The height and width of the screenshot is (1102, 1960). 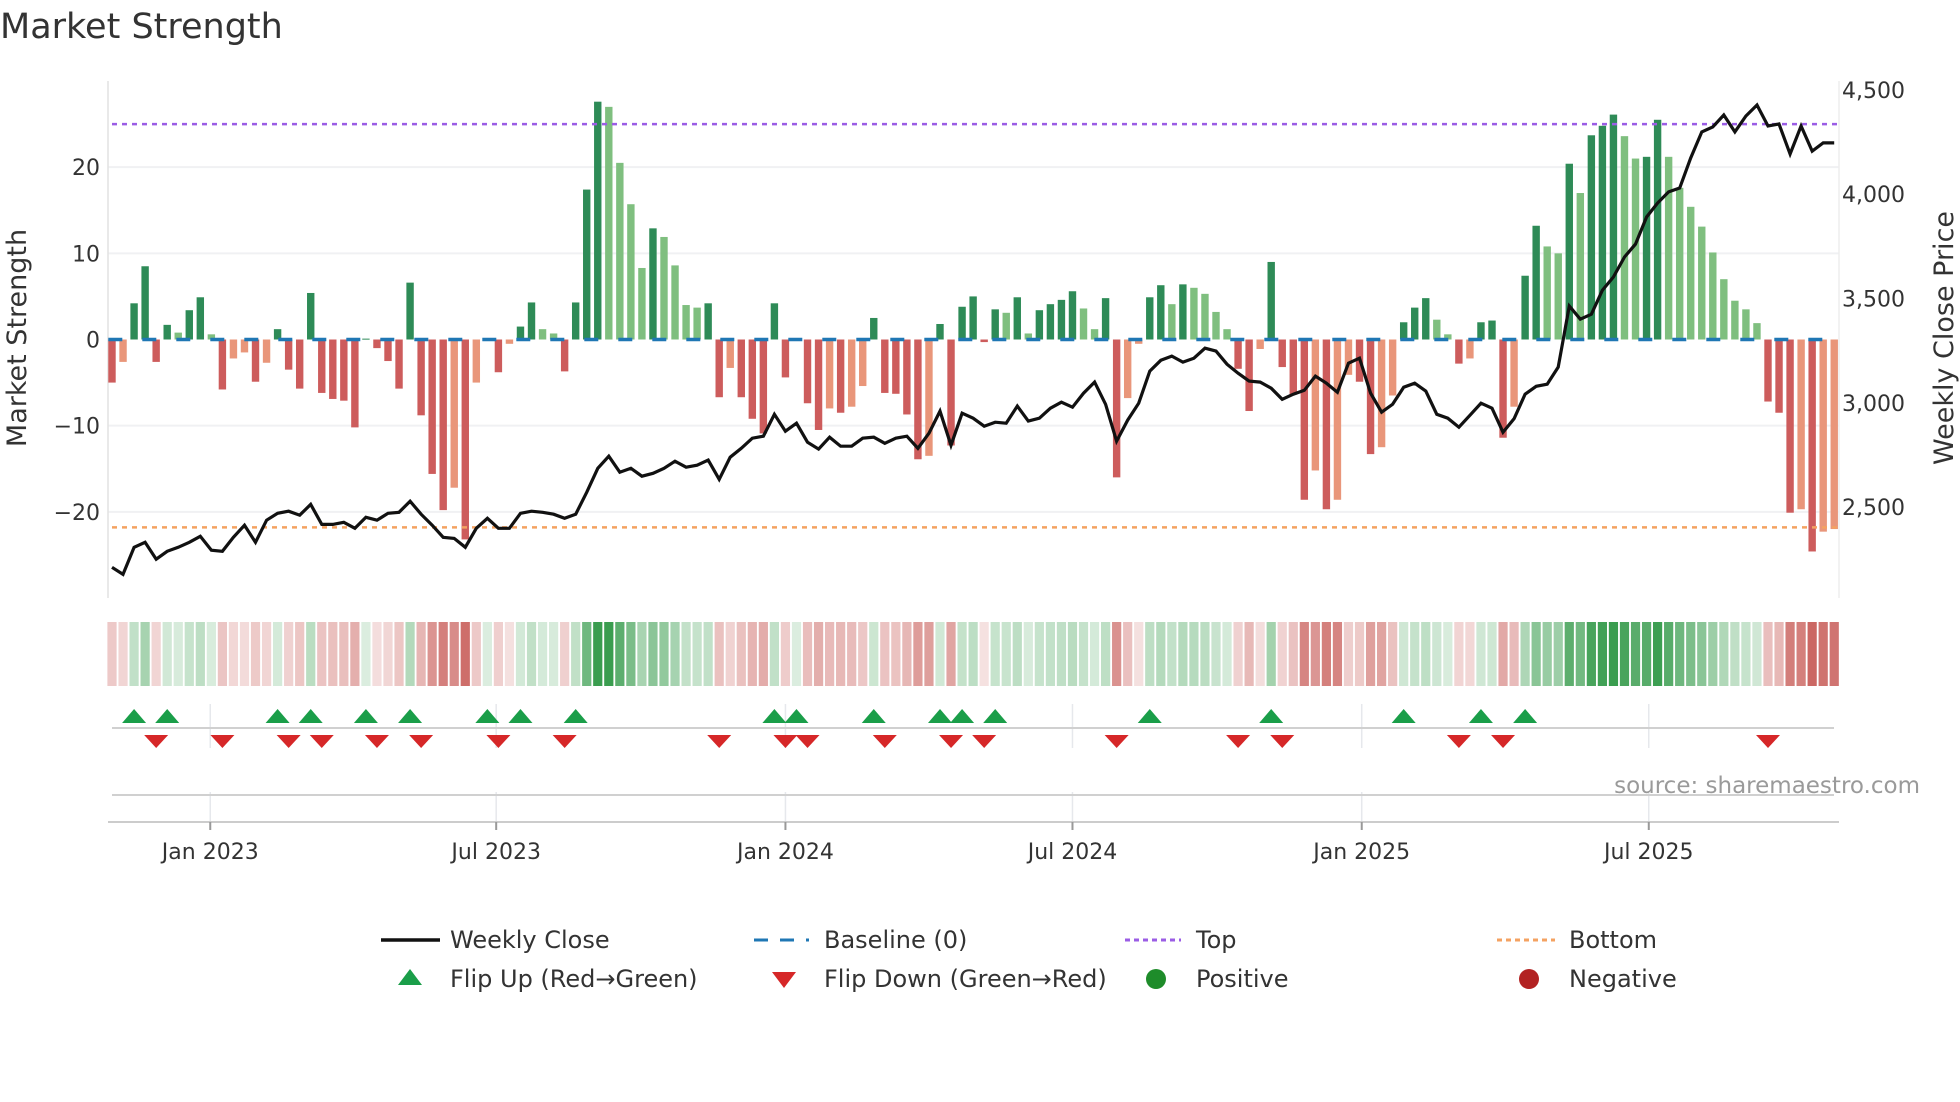 I want to click on y2-tick-label: 3,000, so click(x=1873, y=404).